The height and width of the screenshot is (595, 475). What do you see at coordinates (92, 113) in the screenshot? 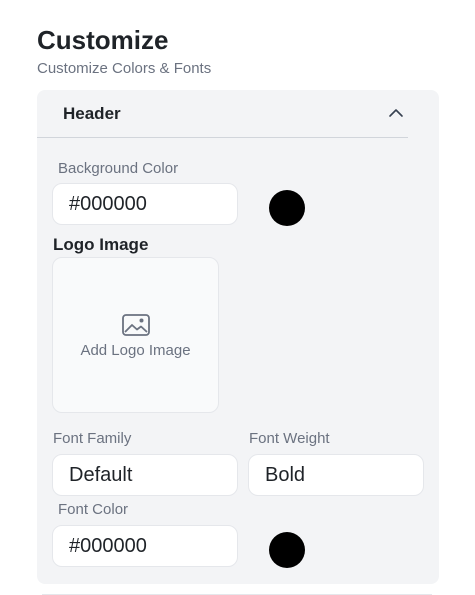
I see `section-title: Header` at bounding box center [92, 113].